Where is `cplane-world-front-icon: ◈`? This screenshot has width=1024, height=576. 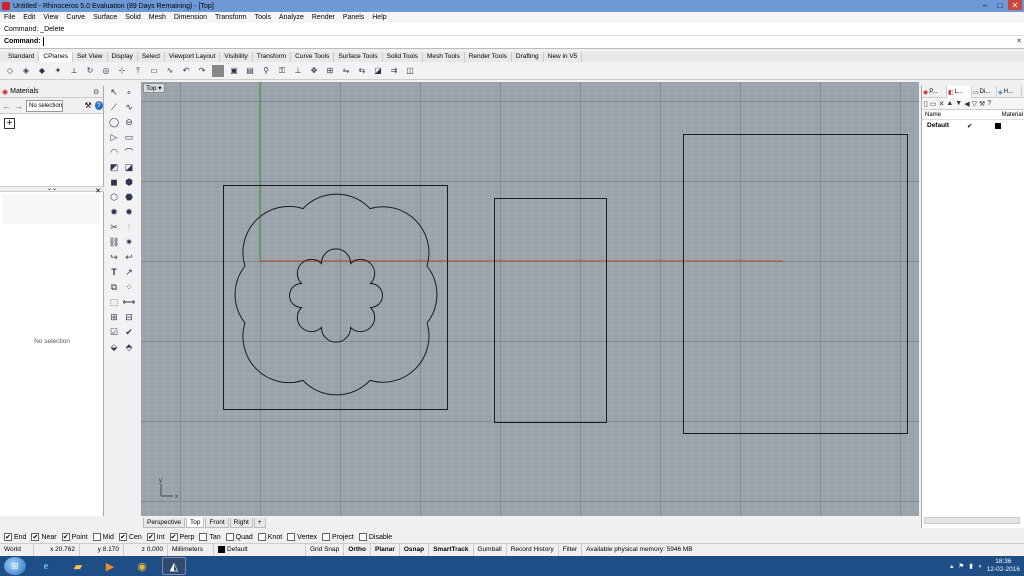
cplane-world-front-icon: ◈ is located at coordinates (26, 71).